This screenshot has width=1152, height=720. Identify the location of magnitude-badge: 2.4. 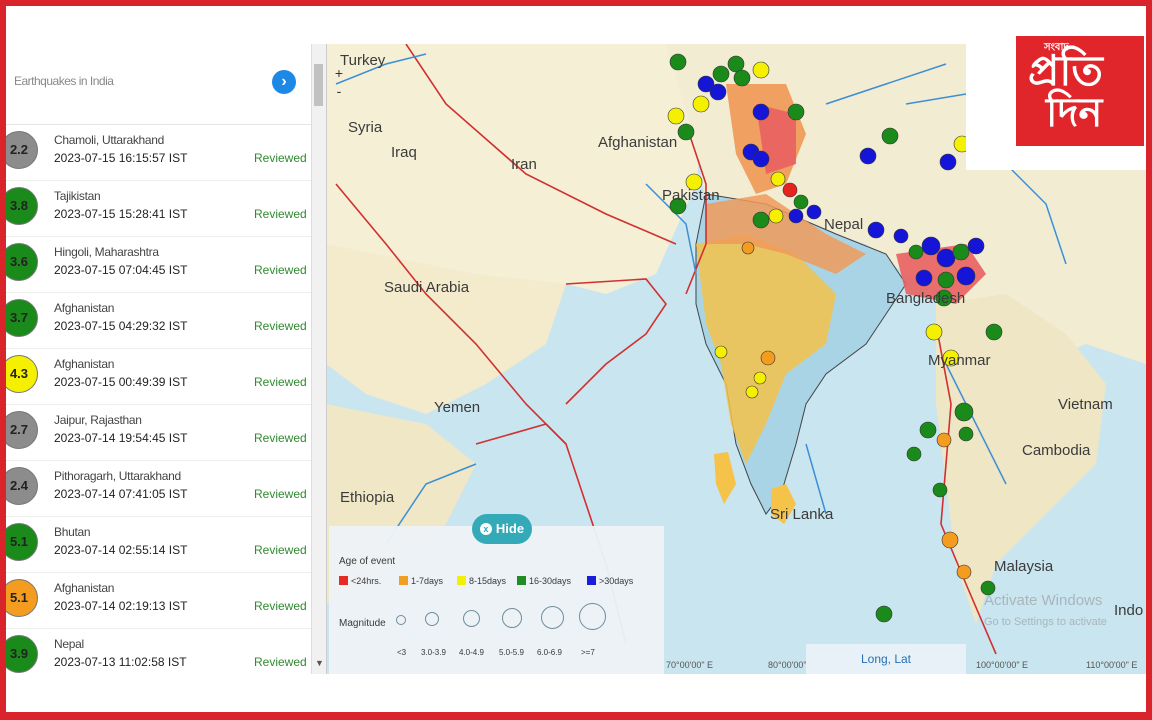
(22, 486).